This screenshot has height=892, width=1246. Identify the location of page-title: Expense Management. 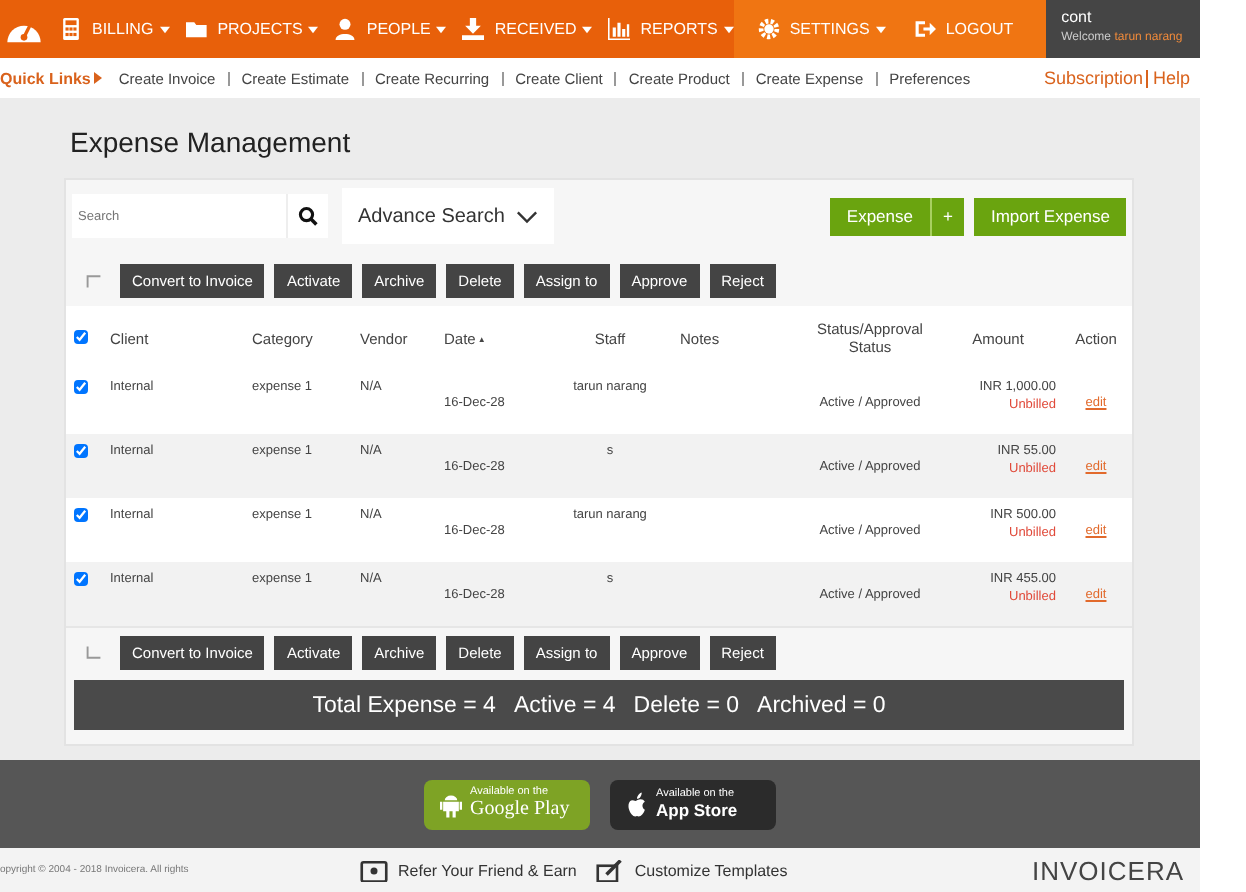
(211, 142).